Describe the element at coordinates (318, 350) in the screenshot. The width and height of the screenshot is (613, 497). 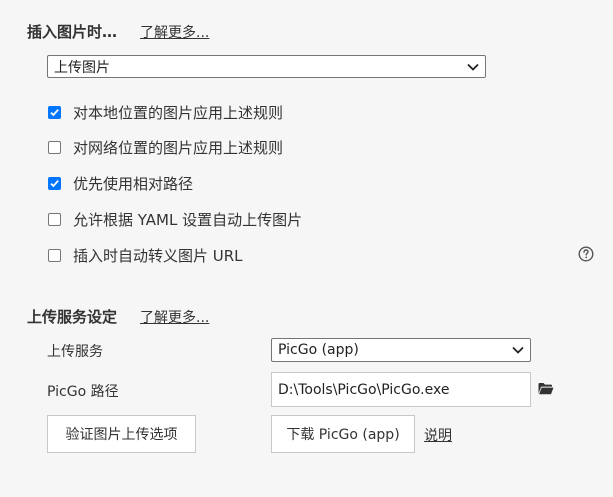
I see `upload-service-select-value: PicGo (app)` at that location.